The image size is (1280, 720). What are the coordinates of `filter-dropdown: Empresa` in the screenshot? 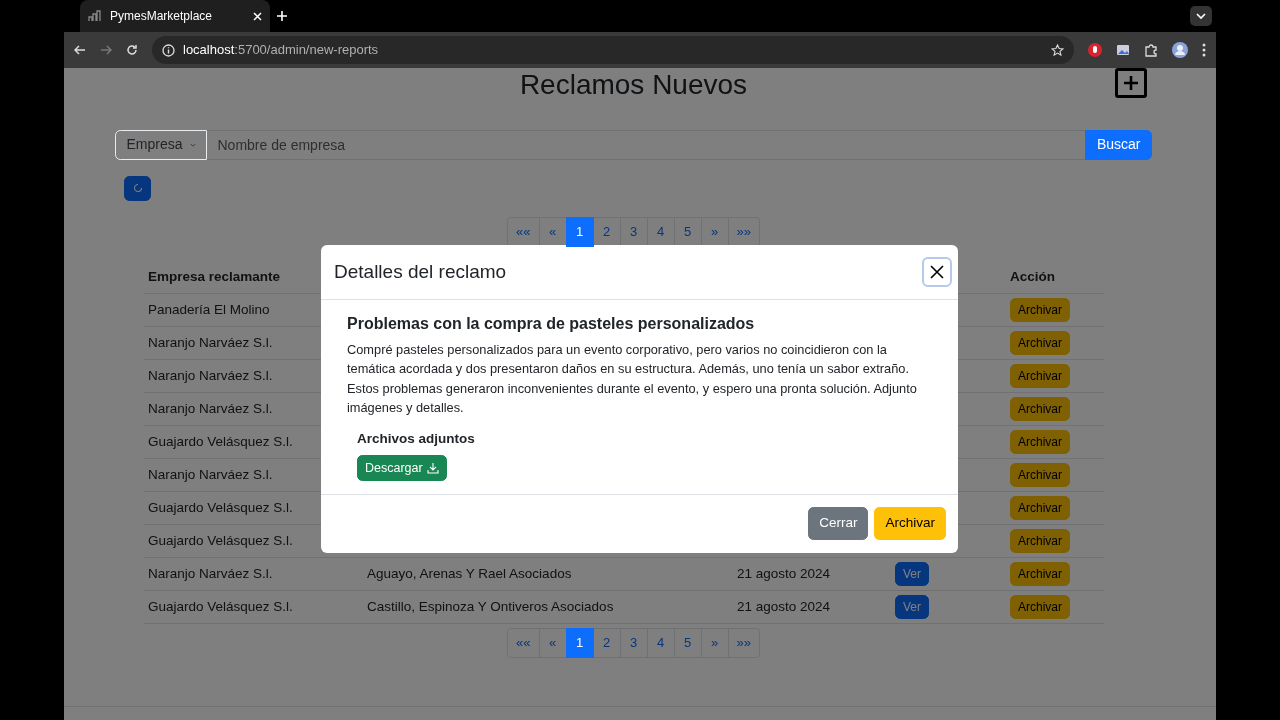 It's located at (161, 144).